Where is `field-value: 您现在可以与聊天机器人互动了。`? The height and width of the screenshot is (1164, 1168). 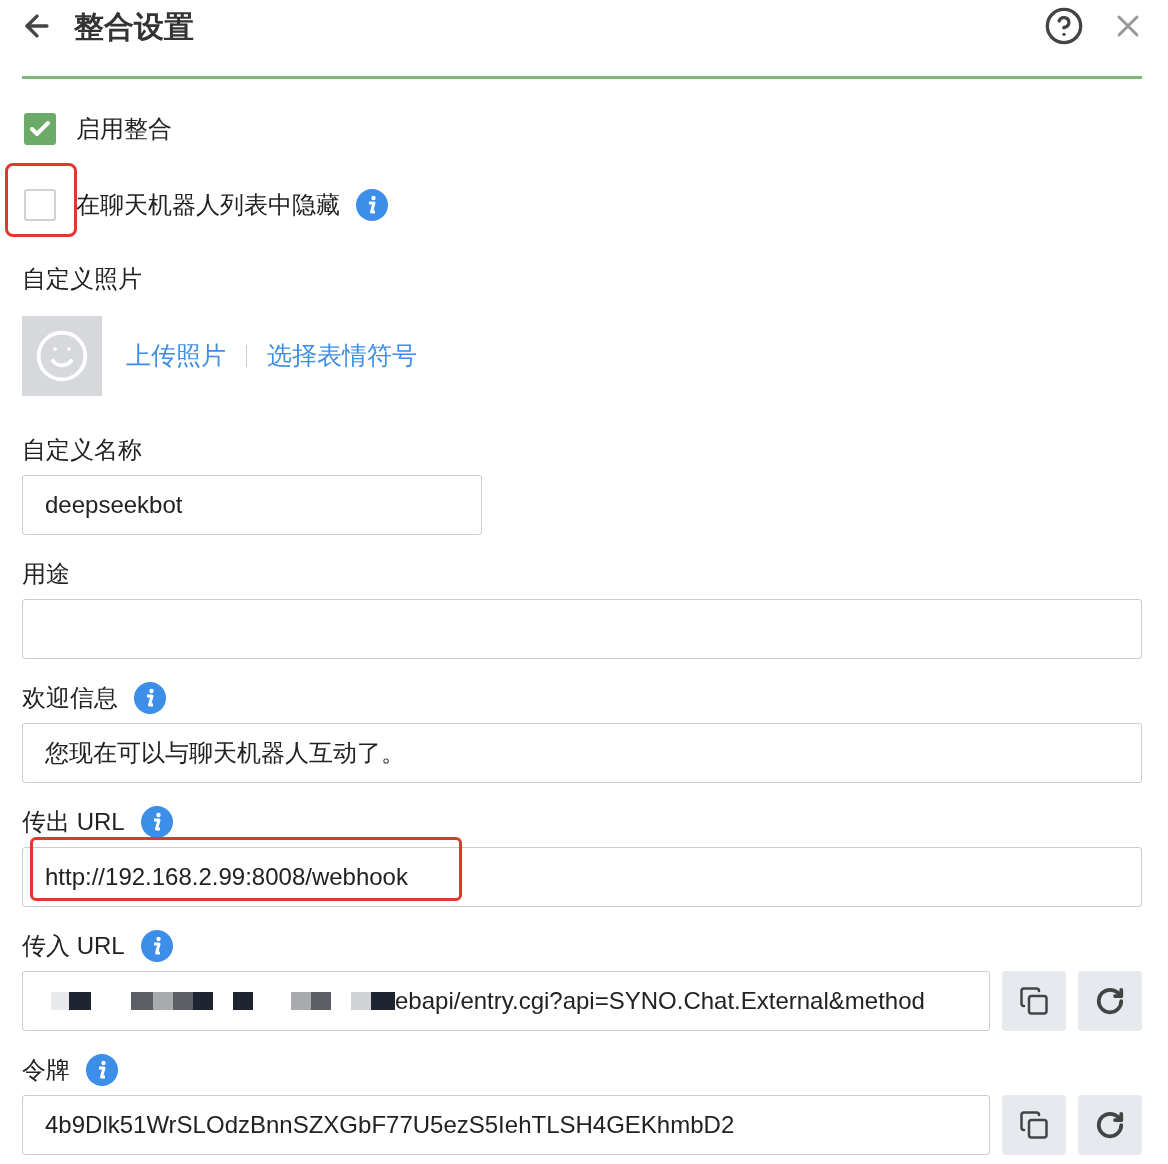 field-value: 您现在可以与聊天机器人互动了。 is located at coordinates (225, 753).